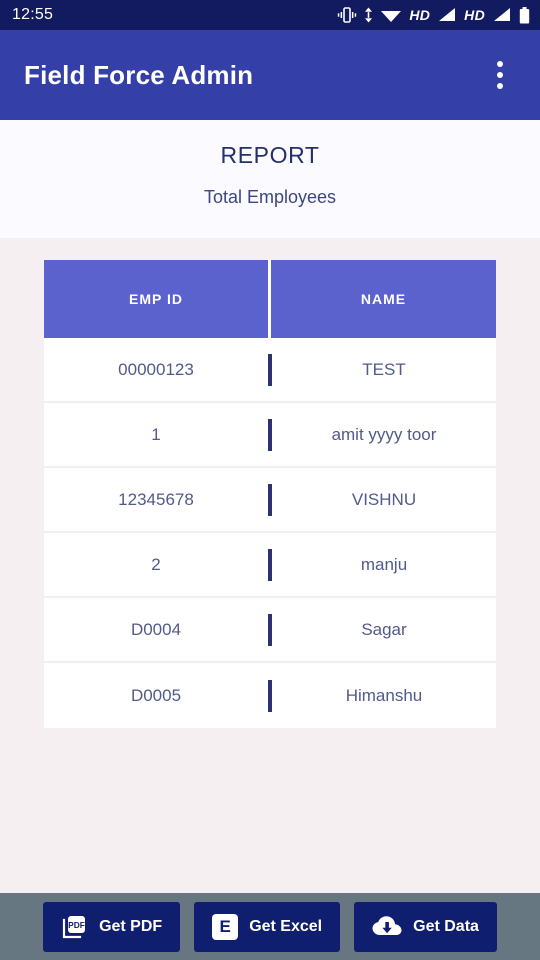 Image resolution: width=540 pixels, height=960 pixels. What do you see at coordinates (433, 15) in the screenshot?
I see `status-icon-group: HD HD` at bounding box center [433, 15].